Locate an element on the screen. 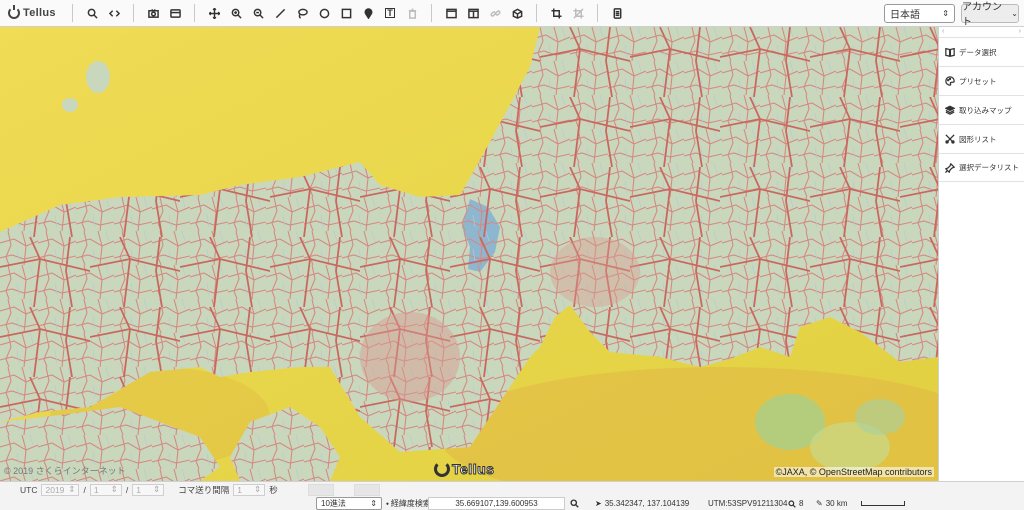 The height and width of the screenshot is (510, 1024). crop-button is located at coordinates (556, 13).